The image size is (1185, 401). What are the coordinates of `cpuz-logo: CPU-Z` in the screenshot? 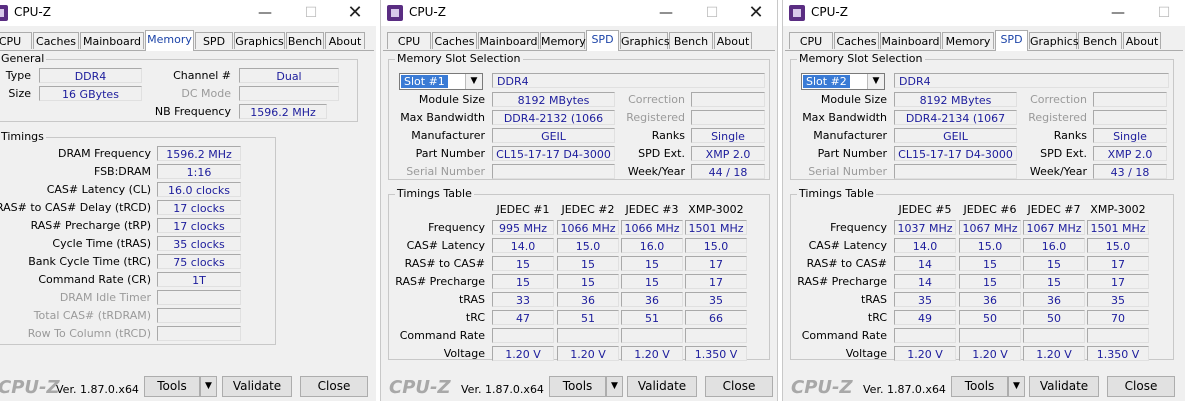 It's located at (420, 387).